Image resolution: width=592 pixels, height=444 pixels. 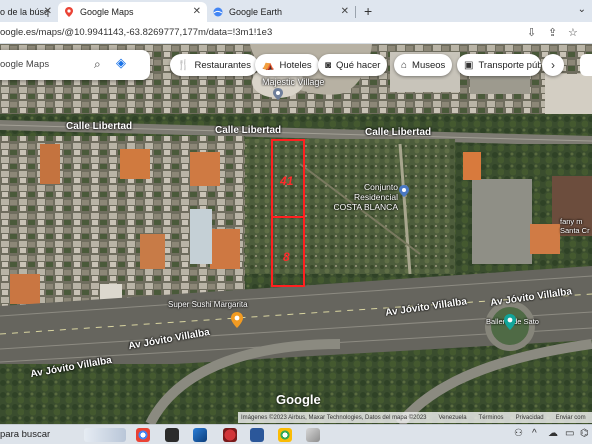 I want to click on country-label: Venezuela, so click(x=453, y=418).